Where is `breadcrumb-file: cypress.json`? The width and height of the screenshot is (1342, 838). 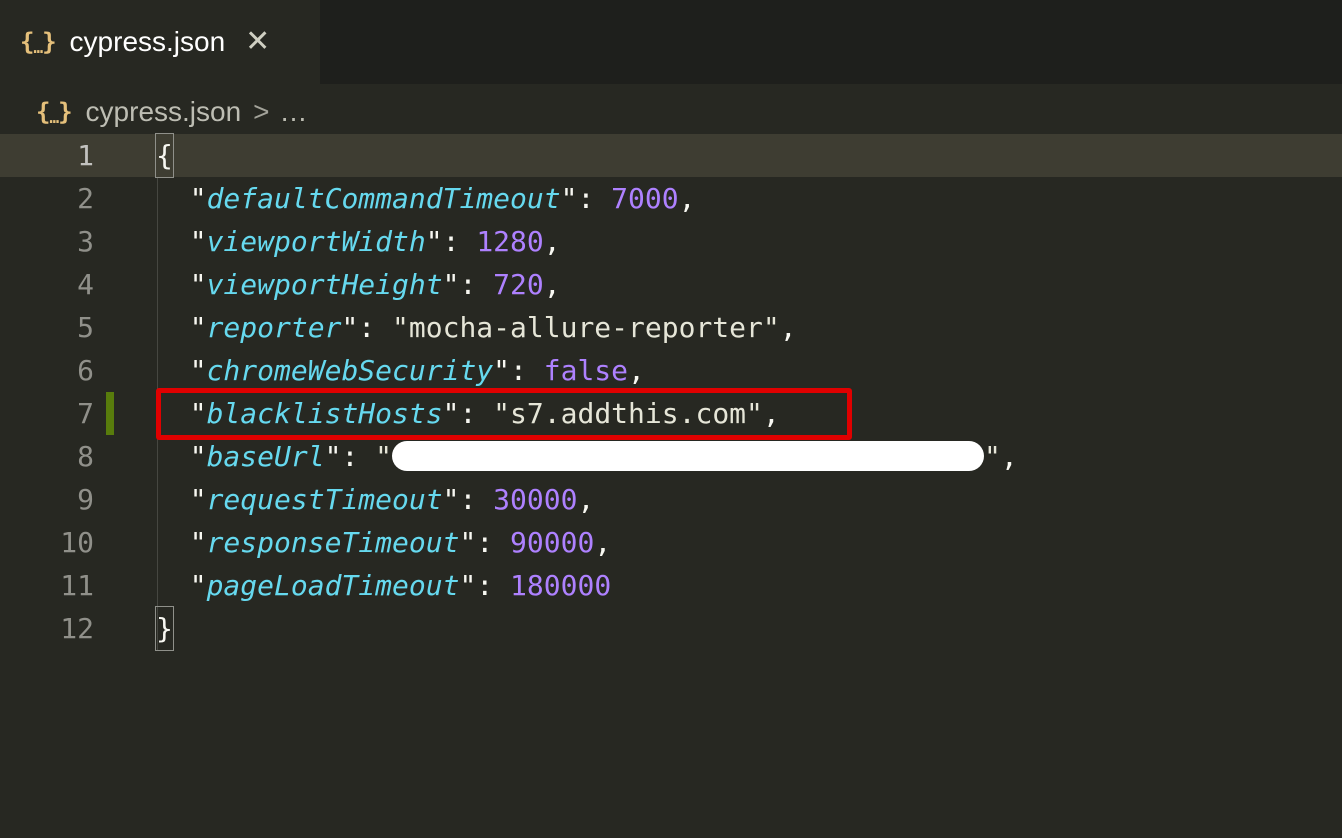 breadcrumb-file: cypress.json is located at coordinates (164, 112).